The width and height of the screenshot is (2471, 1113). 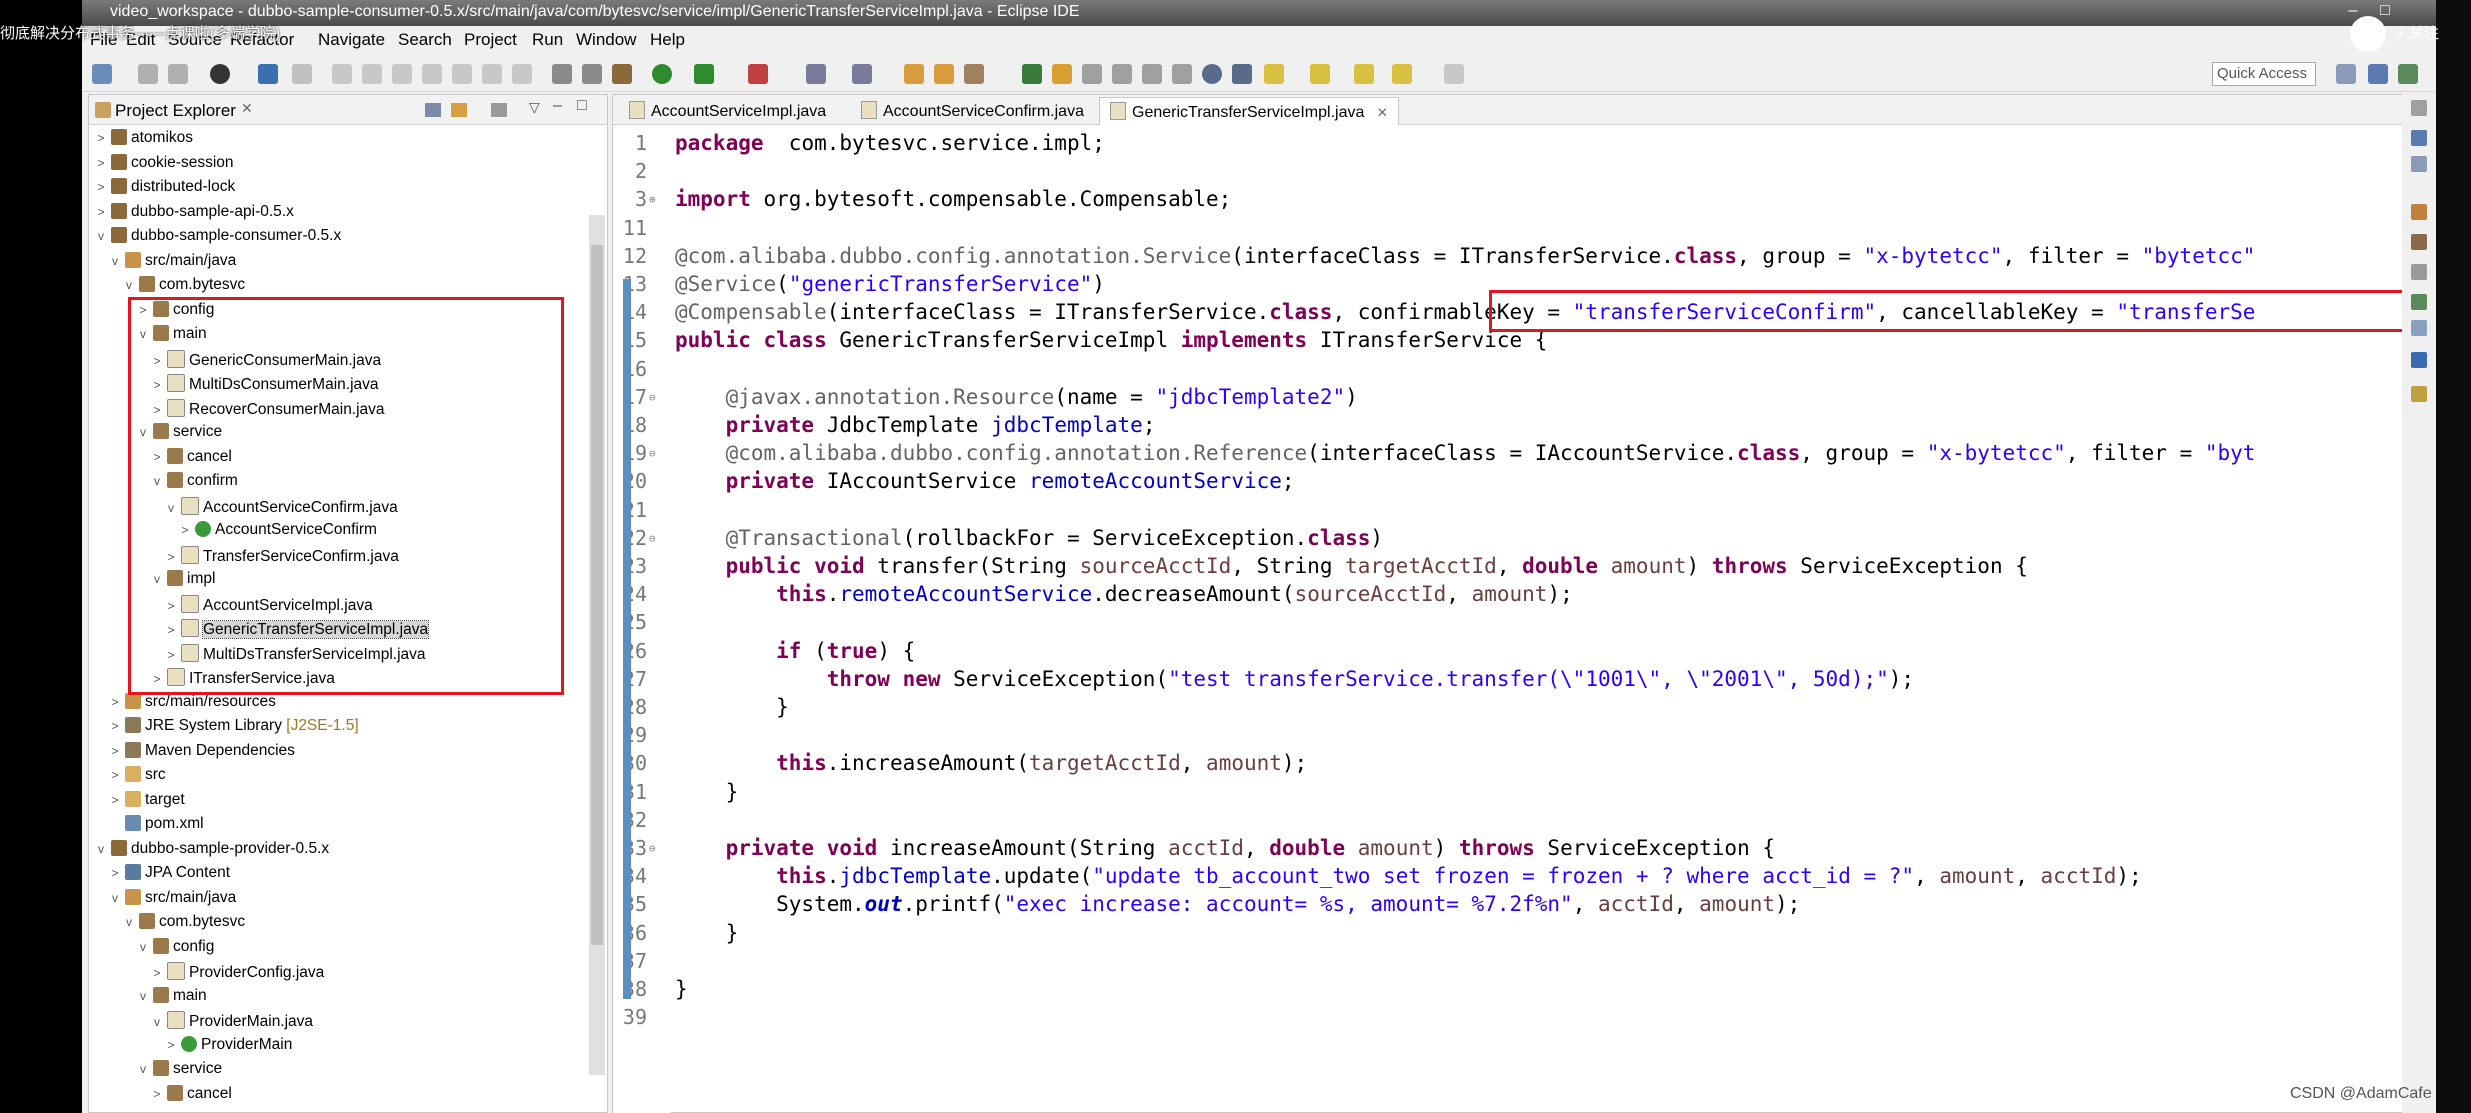 I want to click on debug-run-icon, so click(x=622, y=74).